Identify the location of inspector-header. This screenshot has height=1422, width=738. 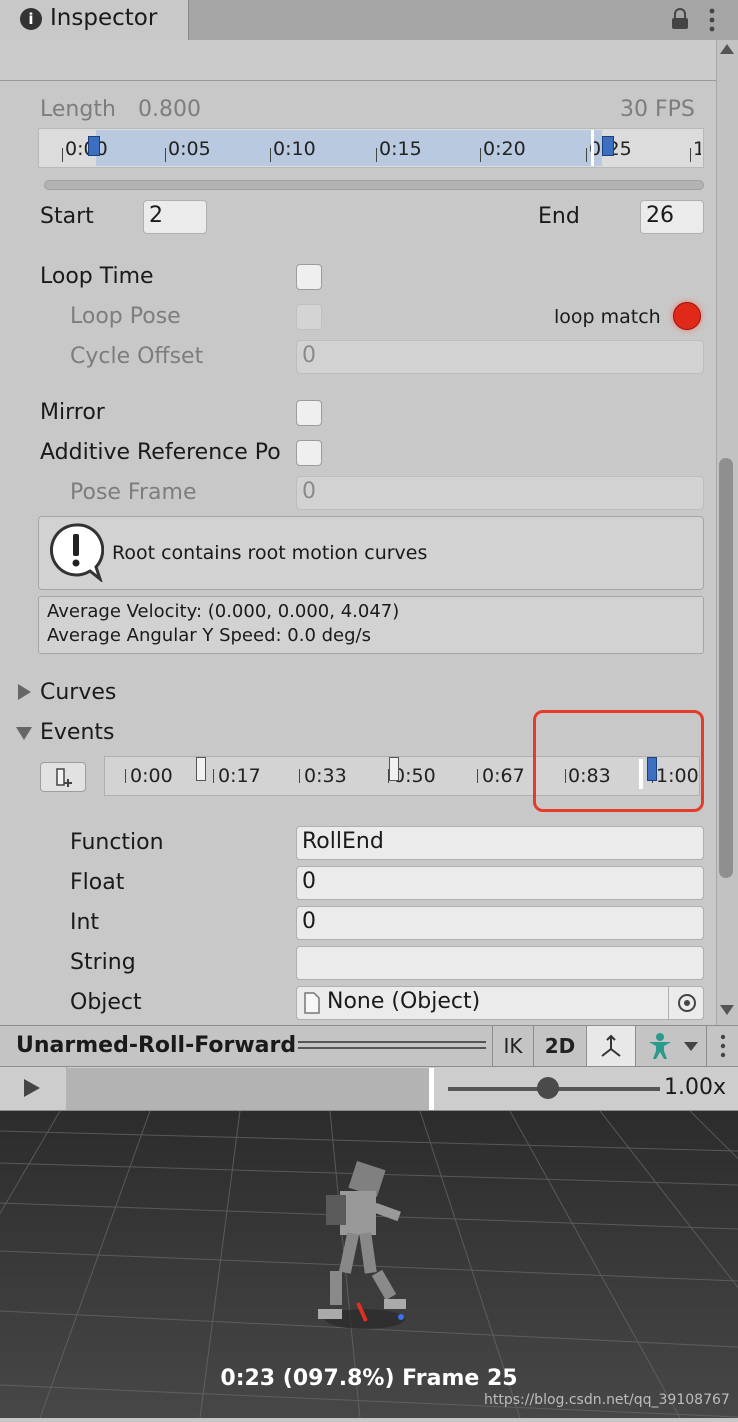
(358, 60).